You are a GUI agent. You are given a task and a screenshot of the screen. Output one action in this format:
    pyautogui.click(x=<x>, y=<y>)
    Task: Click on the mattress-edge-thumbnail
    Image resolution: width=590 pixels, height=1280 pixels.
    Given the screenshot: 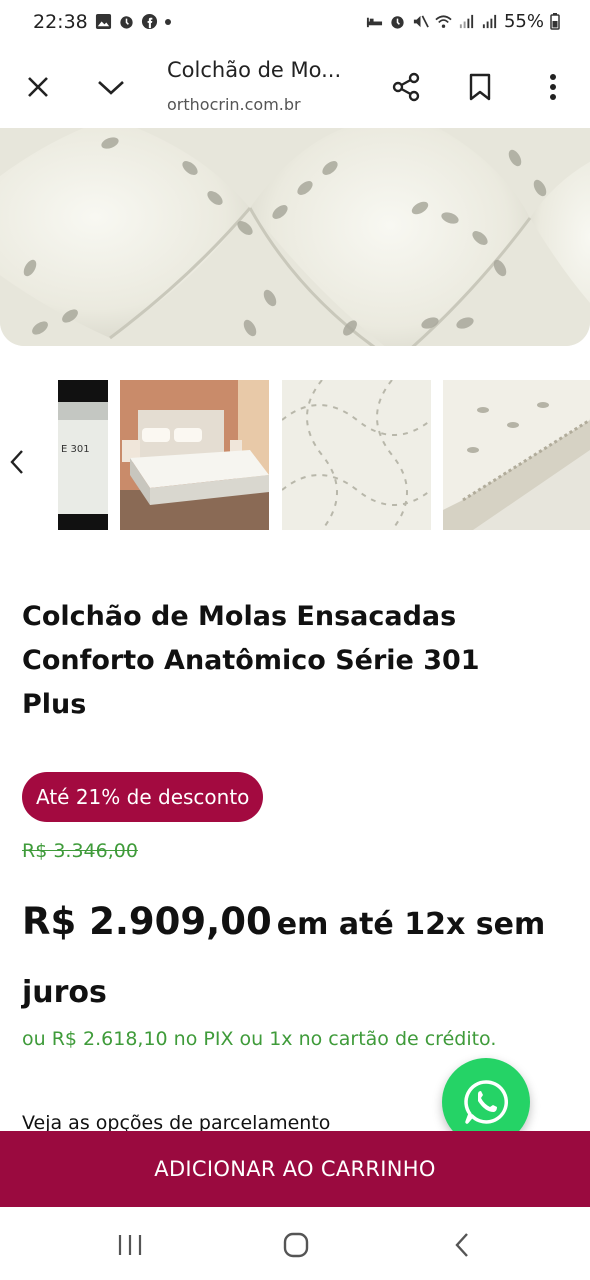 What is the action you would take?
    pyautogui.click(x=516, y=455)
    